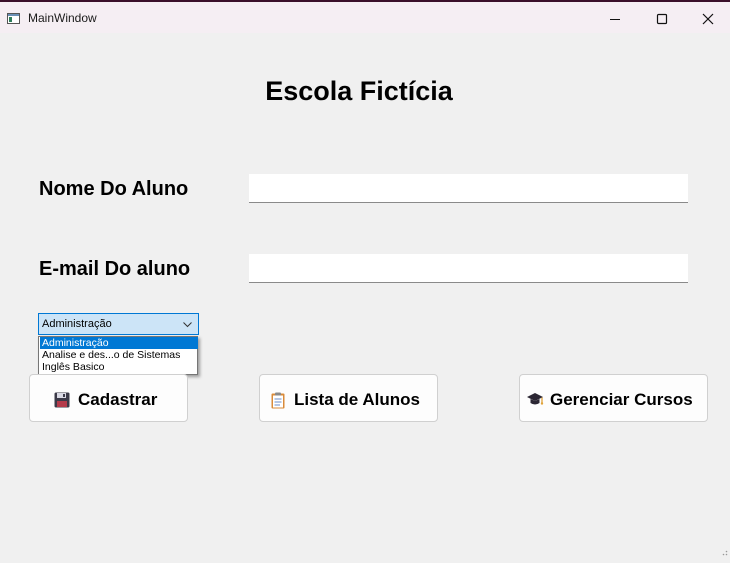  I want to click on resize-grip-icon, so click(724, 552).